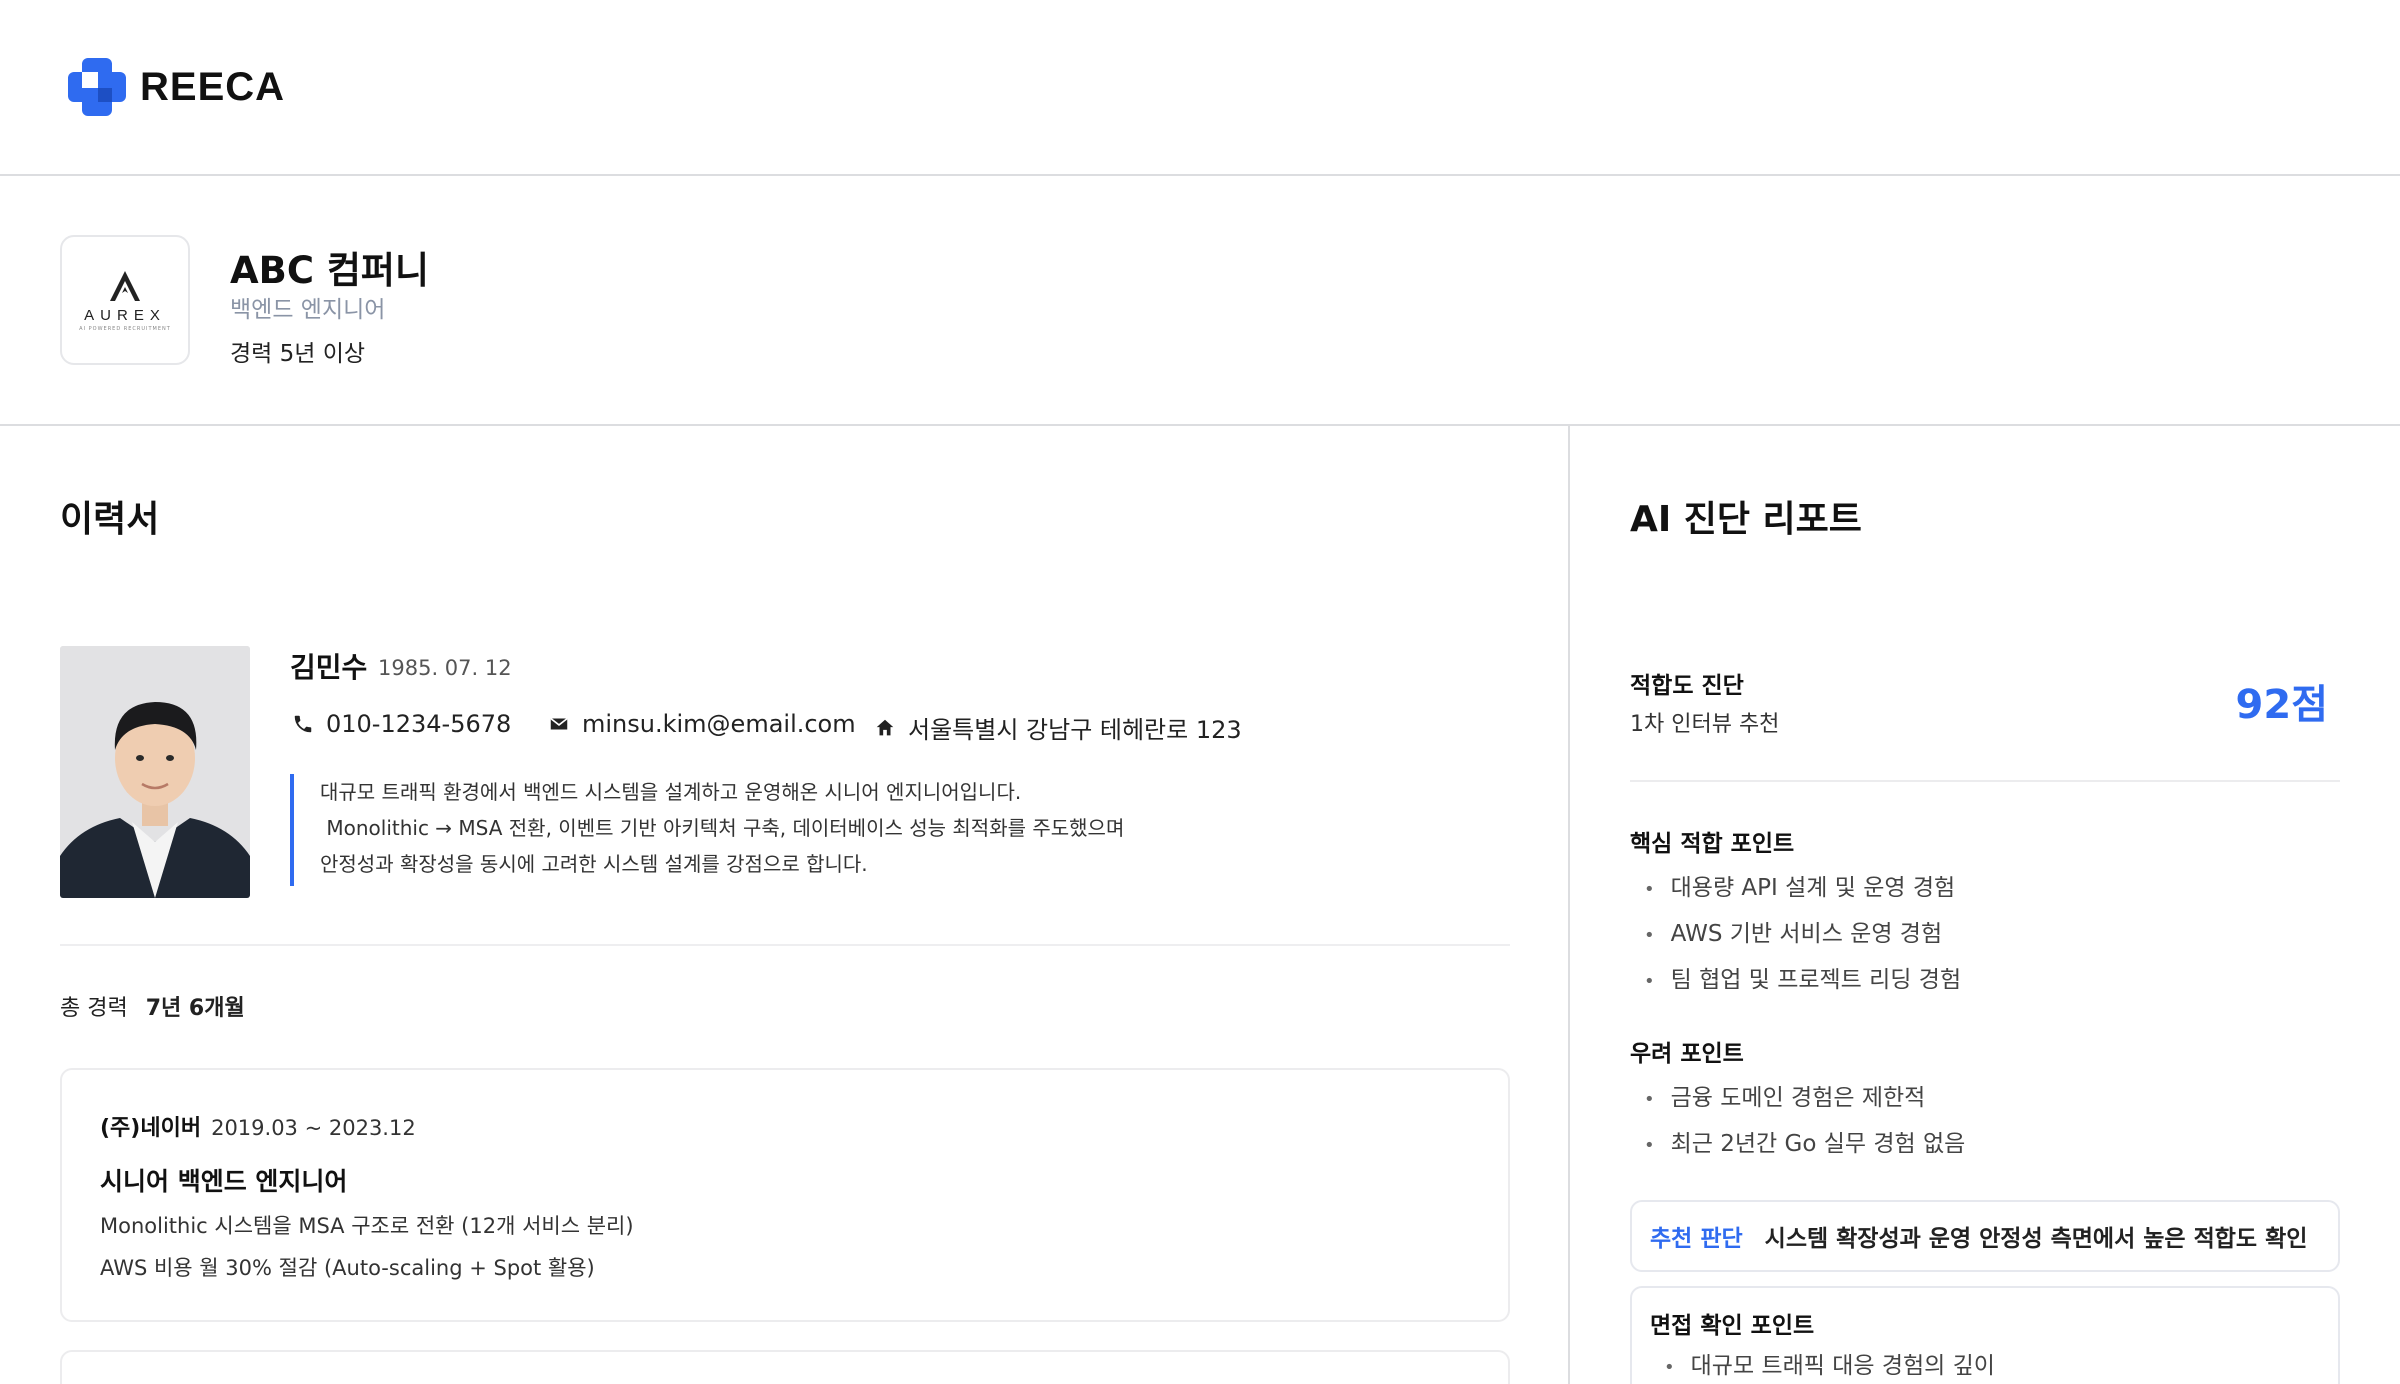 The image size is (2400, 1384). What do you see at coordinates (1985, 1335) in the screenshot?
I see `interview-points-box: 면접 확인 포인트 대규모 트래픽 대응 경험의 깊이` at bounding box center [1985, 1335].